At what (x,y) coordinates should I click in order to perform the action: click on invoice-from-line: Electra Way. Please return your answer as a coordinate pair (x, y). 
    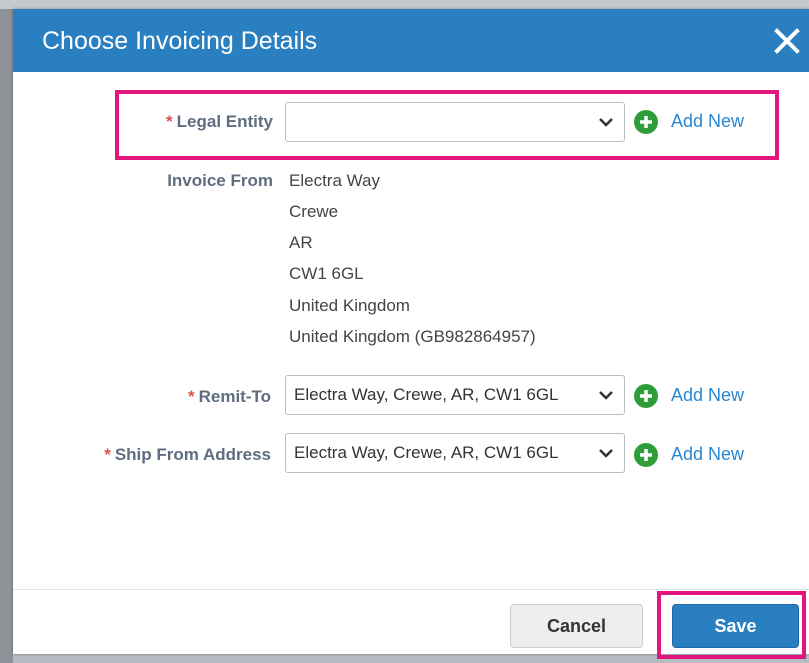
    Looking at the image, I should click on (335, 180).